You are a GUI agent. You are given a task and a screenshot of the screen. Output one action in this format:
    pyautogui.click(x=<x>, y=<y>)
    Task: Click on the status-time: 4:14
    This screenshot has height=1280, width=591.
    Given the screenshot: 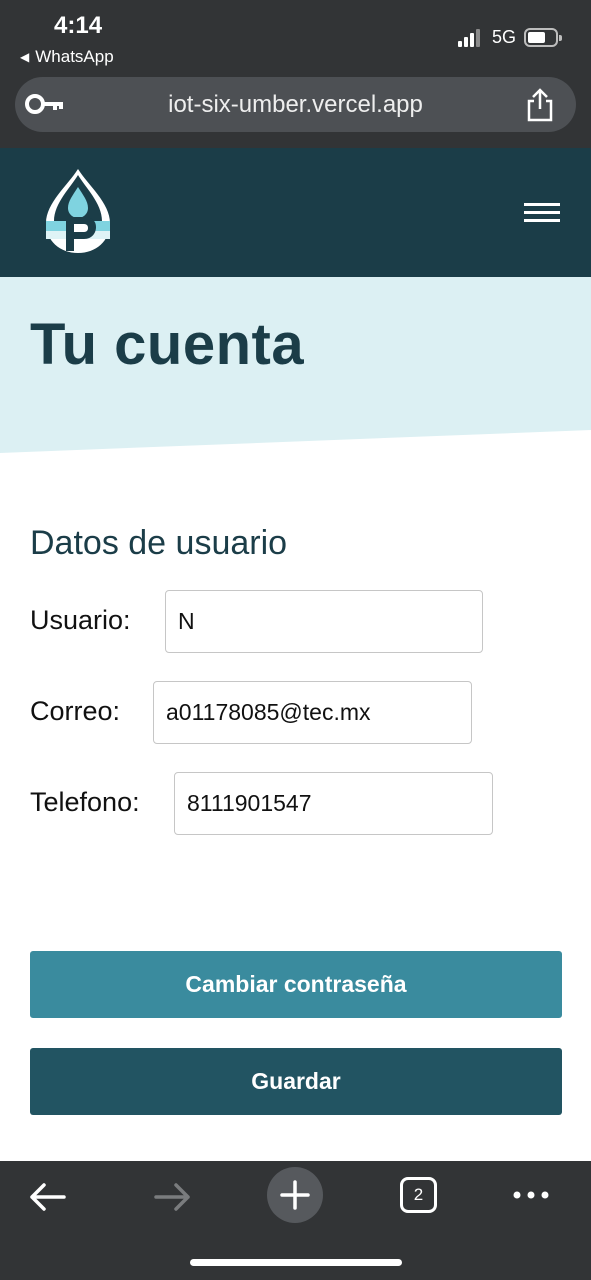 What is the action you would take?
    pyautogui.click(x=78, y=25)
    